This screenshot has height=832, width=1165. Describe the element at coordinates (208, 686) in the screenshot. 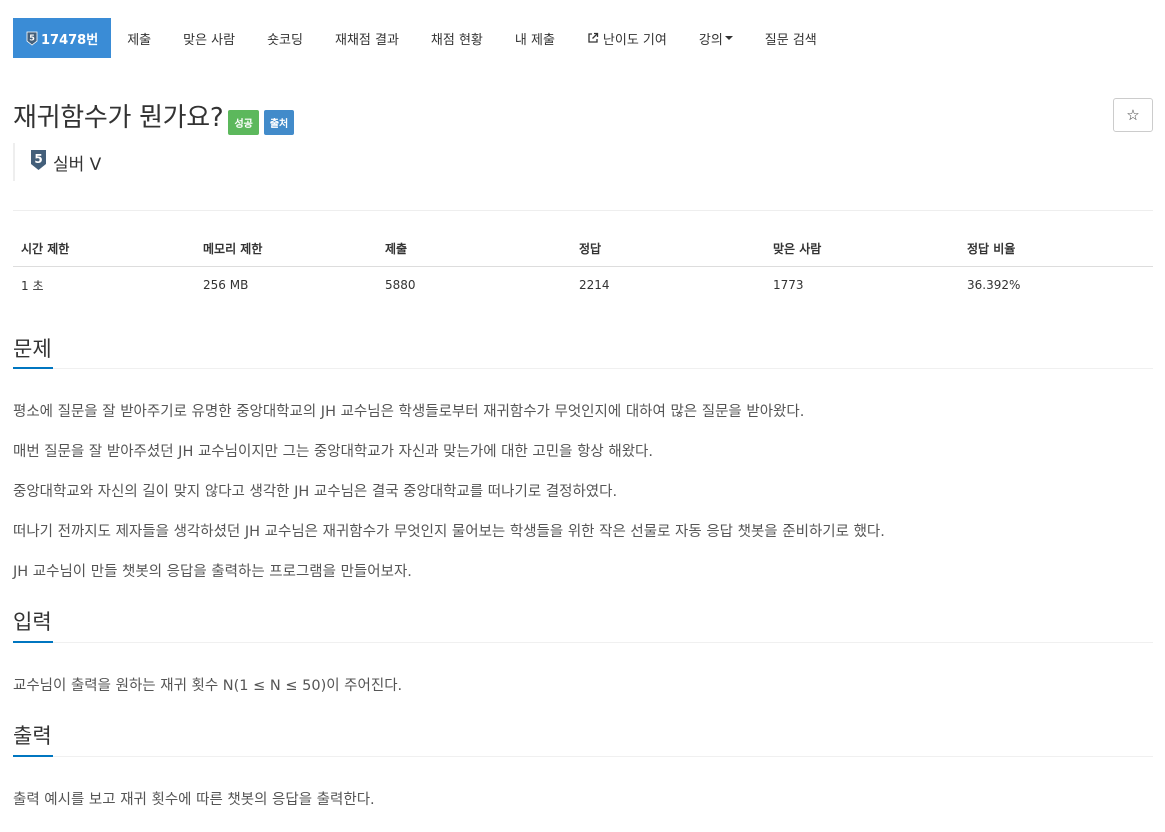

I see `input-description: 교수님이 출력을 원하는 재귀 횟수 N(1 ≤ N ≤ 50)이 주어진다.` at that location.